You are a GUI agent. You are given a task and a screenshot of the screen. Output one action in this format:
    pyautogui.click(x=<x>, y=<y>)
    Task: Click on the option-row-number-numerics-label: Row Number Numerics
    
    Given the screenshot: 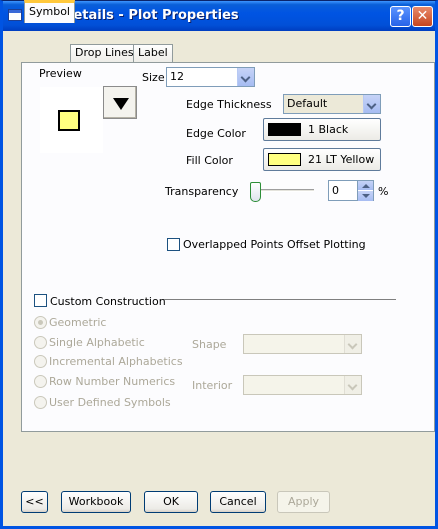 What is the action you would take?
    pyautogui.click(x=112, y=381)
    